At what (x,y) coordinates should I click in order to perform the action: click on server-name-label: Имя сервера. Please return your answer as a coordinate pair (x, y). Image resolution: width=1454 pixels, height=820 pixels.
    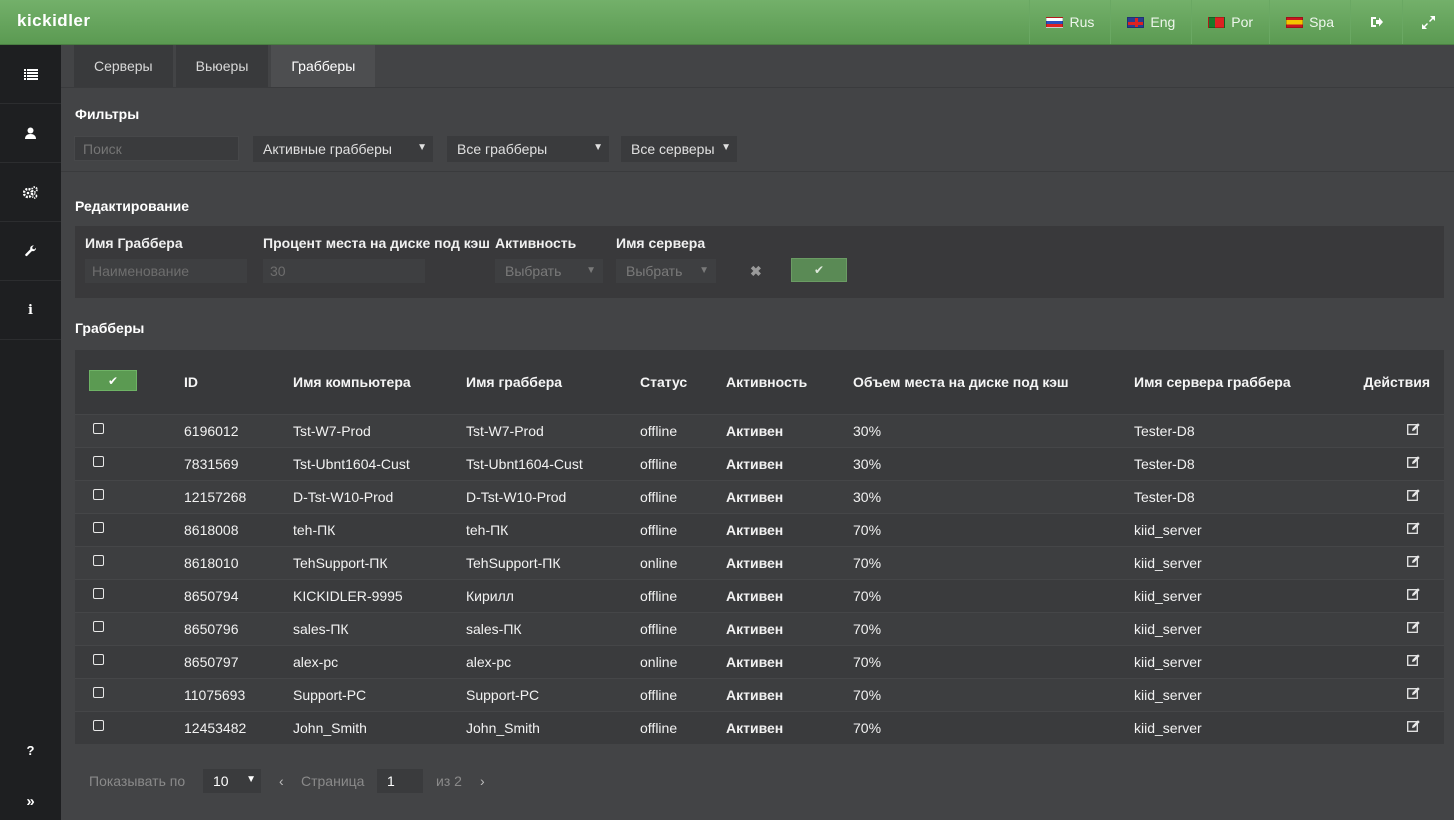
    Looking at the image, I should click on (661, 243).